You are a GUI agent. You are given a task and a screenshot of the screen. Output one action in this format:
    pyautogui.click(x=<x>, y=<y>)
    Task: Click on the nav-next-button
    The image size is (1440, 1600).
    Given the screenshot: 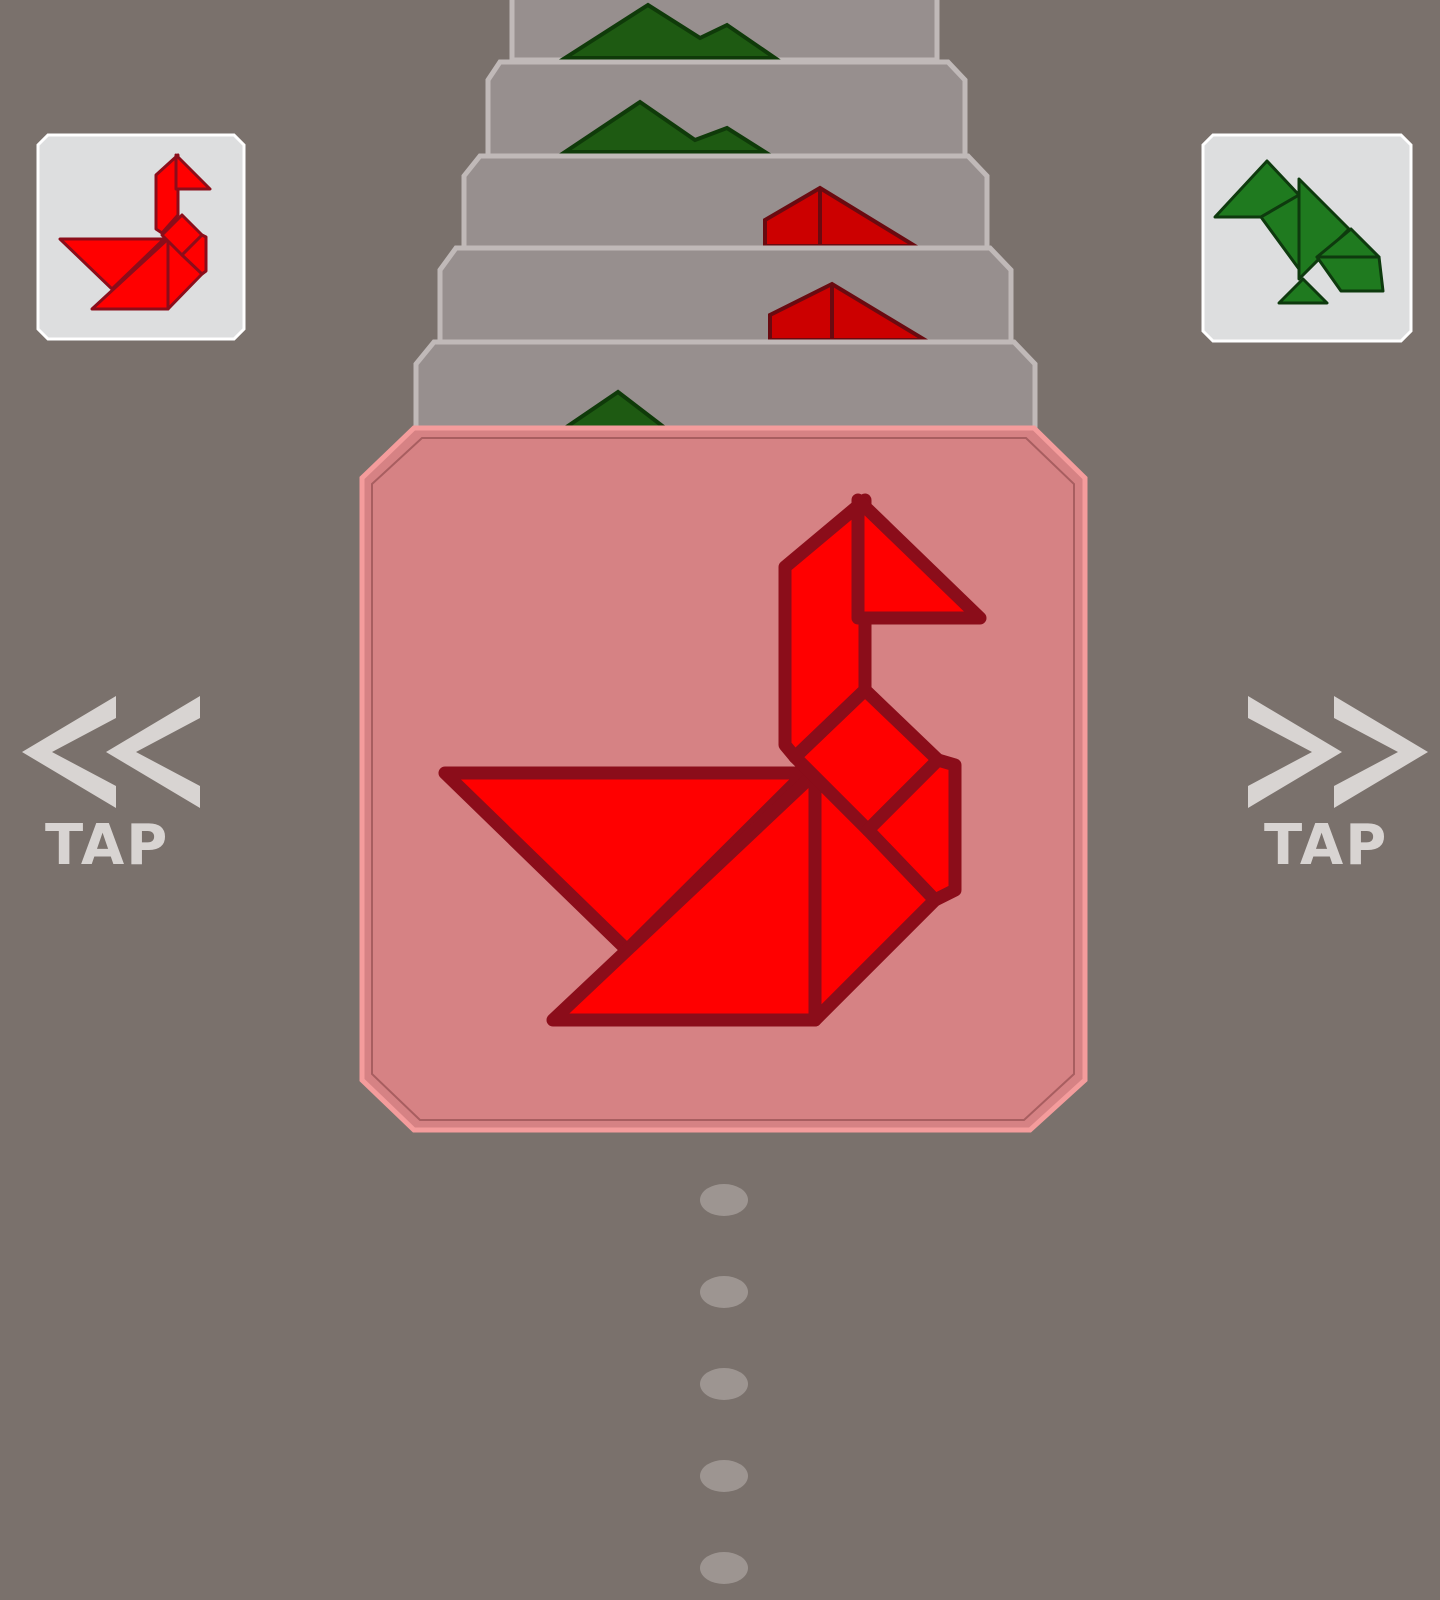 What is the action you would take?
    pyautogui.click(x=1341, y=753)
    